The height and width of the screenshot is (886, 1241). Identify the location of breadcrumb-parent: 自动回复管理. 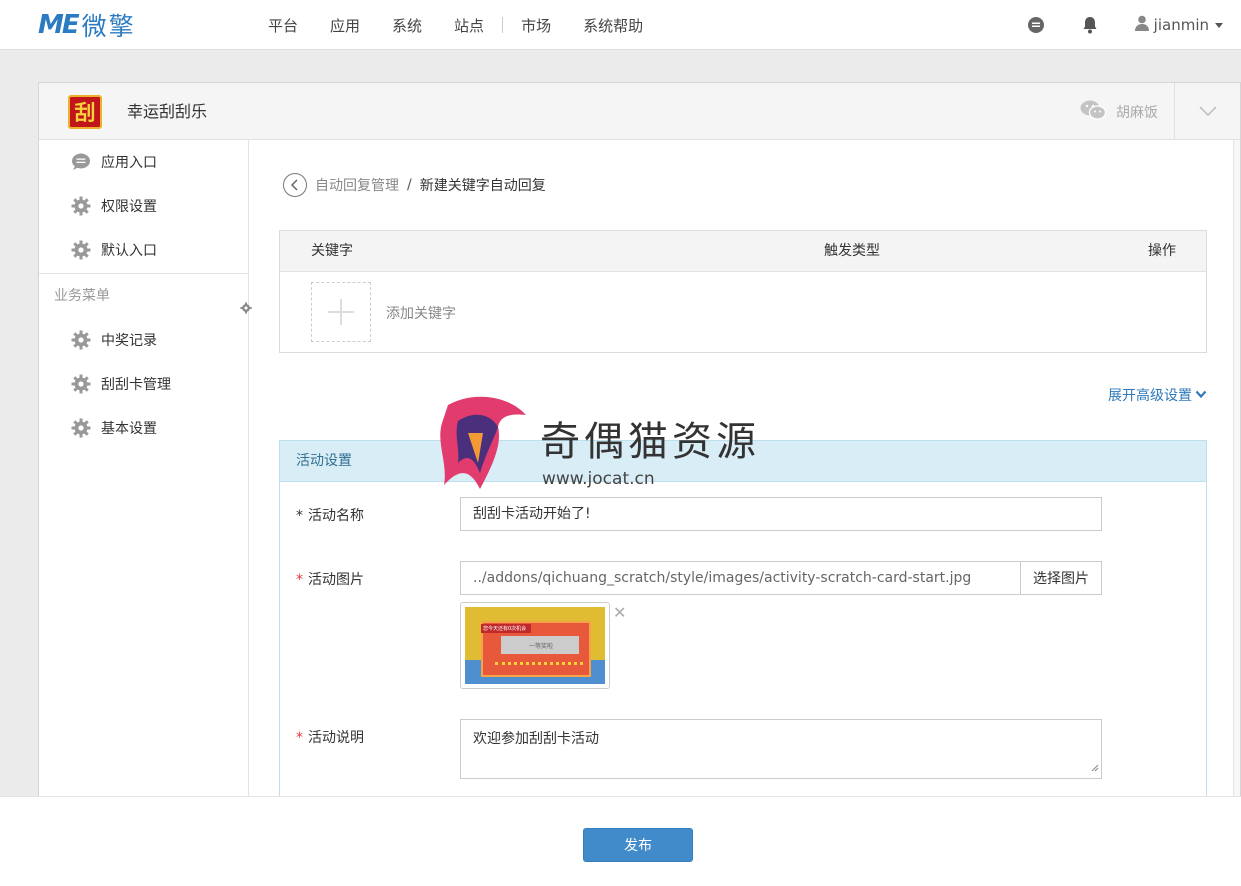
(357, 185).